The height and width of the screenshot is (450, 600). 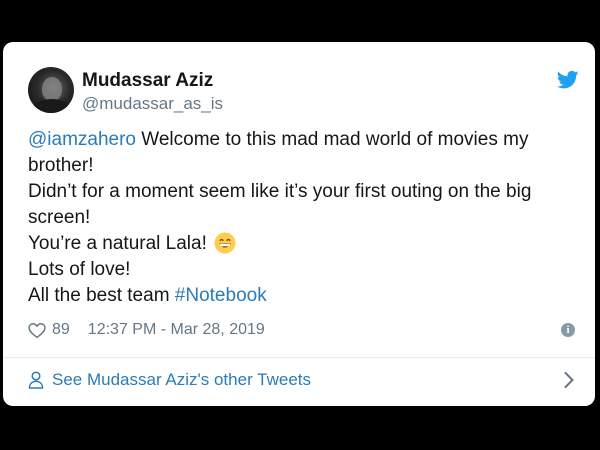 I want to click on footer-divider, so click(x=299, y=357).